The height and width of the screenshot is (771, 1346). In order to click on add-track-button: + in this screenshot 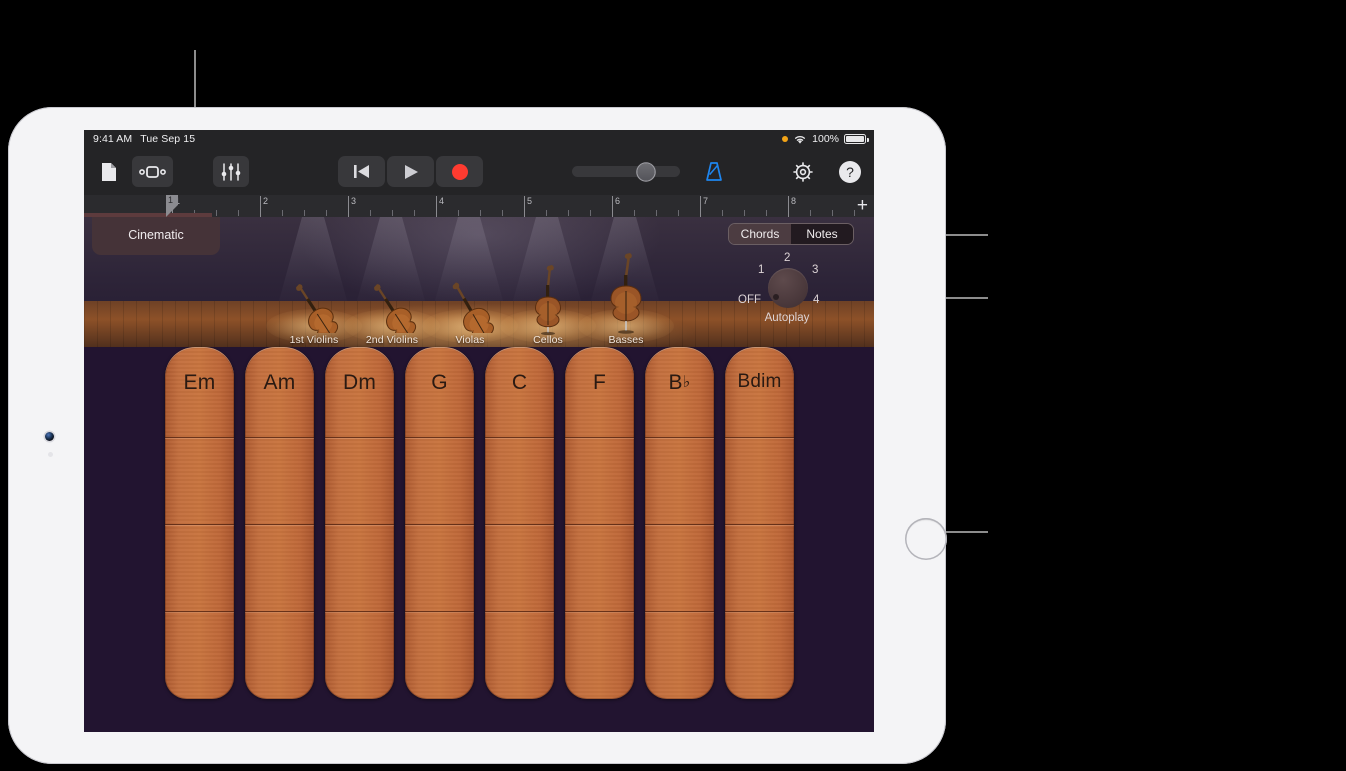, I will do `click(862, 205)`.